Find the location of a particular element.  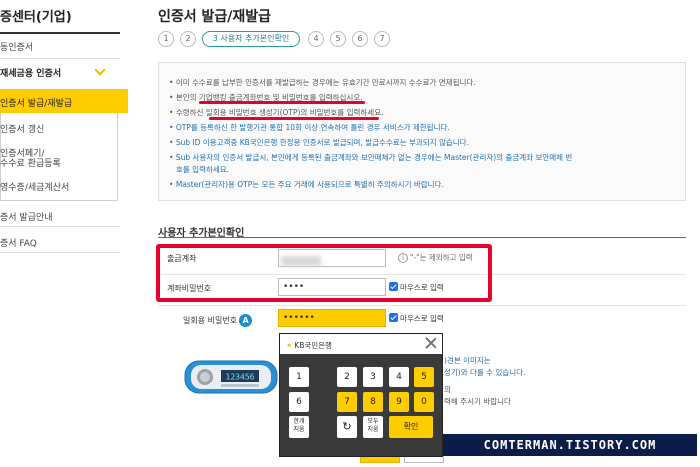

sidebar-item-renew: 인증서 갱신 is located at coordinates (60, 128).